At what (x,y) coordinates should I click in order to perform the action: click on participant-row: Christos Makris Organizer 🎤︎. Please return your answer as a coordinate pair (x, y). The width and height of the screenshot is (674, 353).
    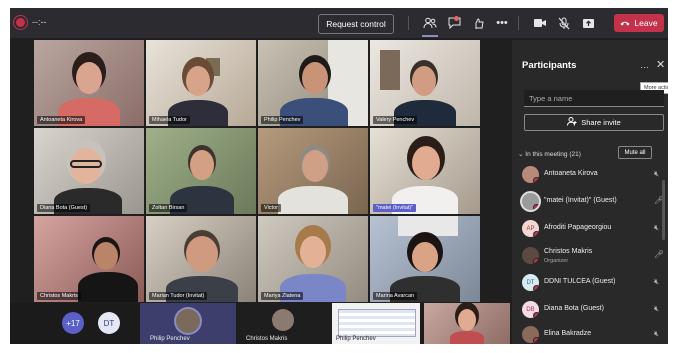
    Looking at the image, I should click on (594, 257).